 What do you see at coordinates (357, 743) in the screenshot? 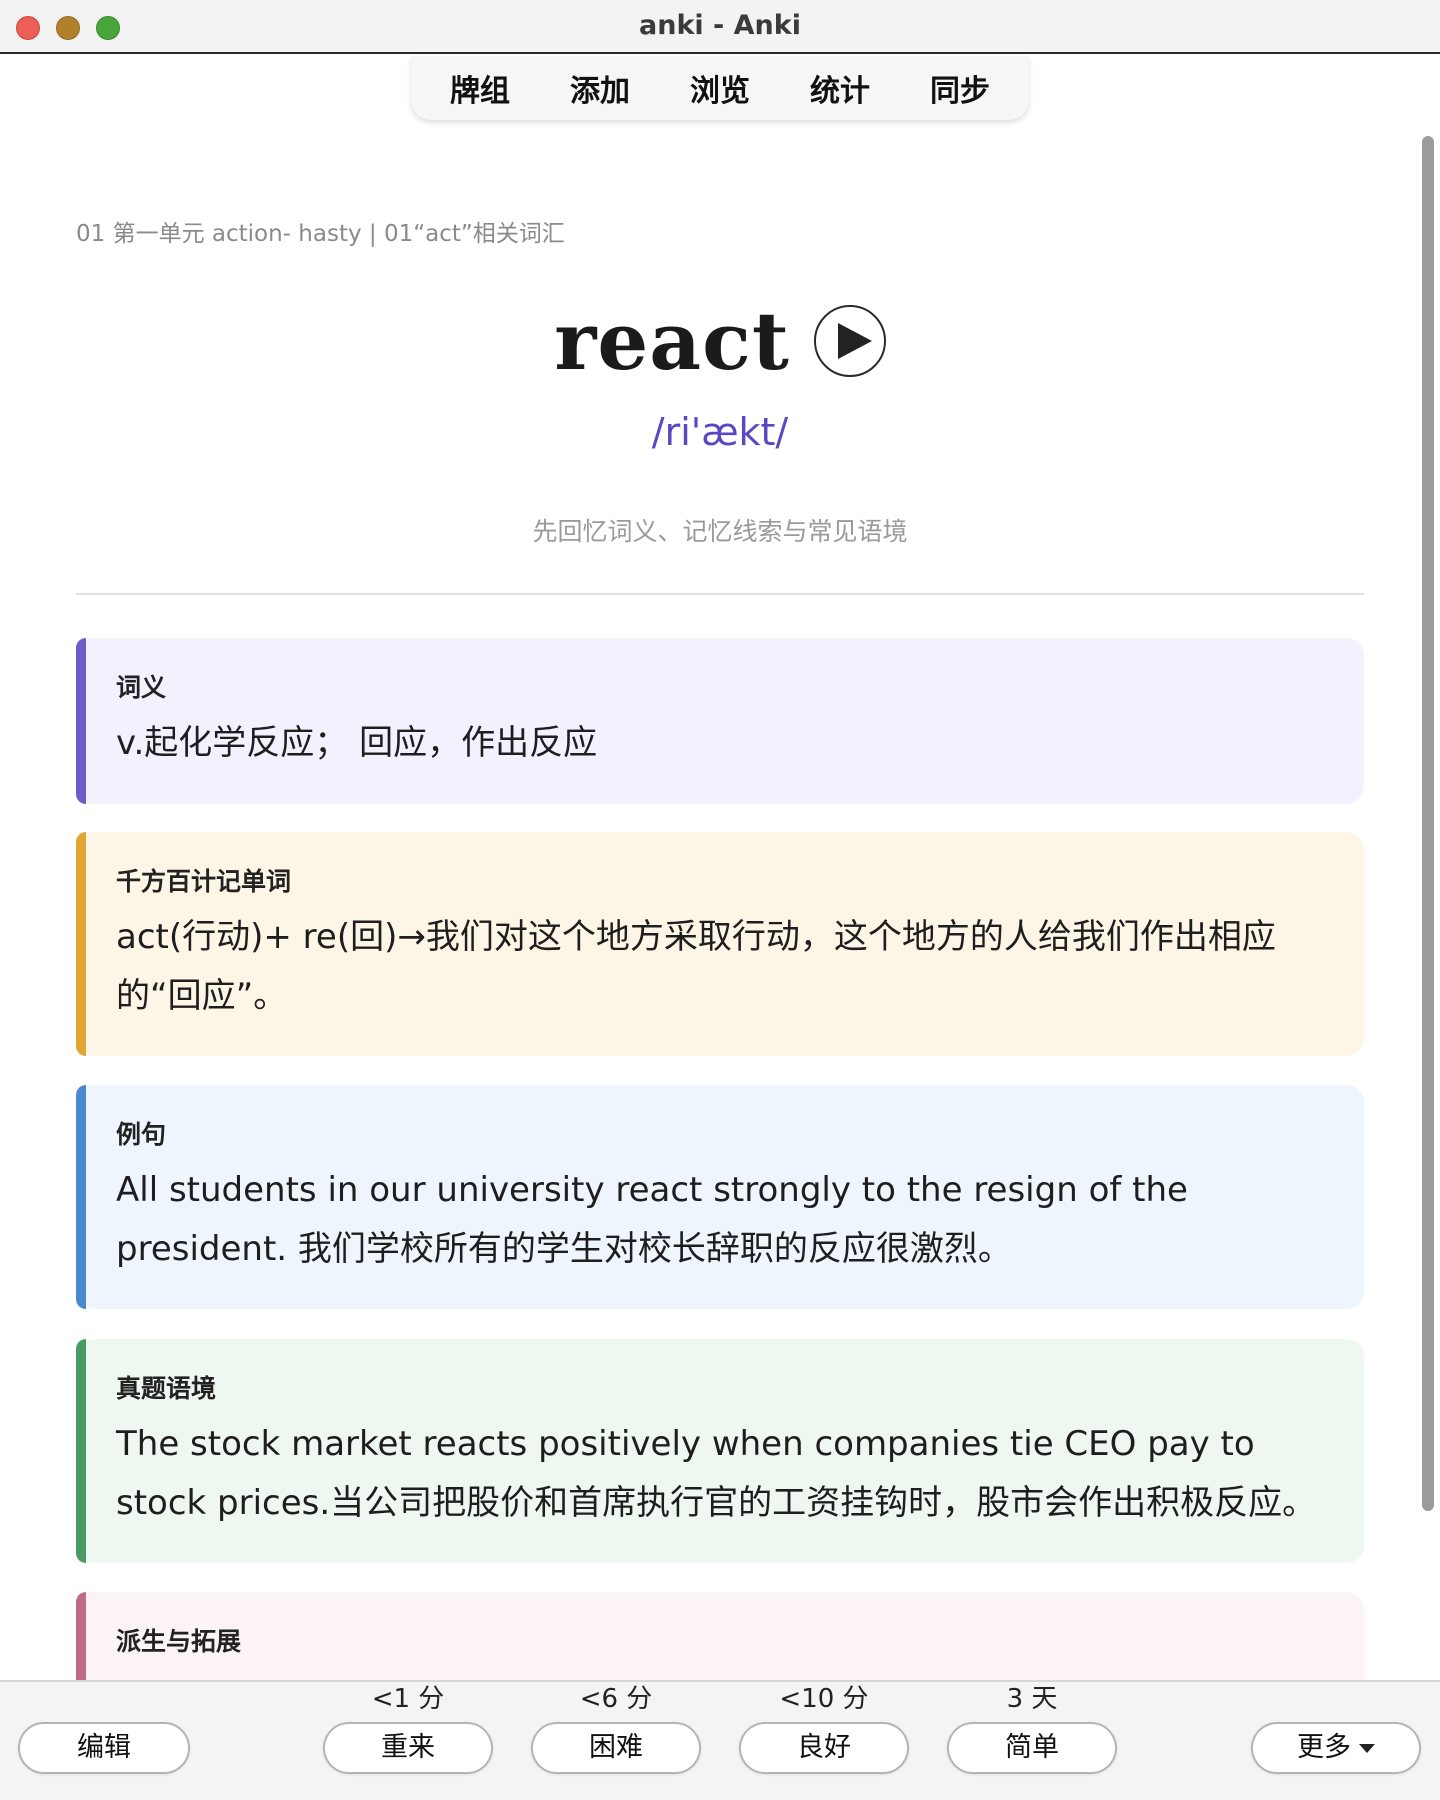
I see `card-body: v.起化学反应； 回应，作出反应` at bounding box center [357, 743].